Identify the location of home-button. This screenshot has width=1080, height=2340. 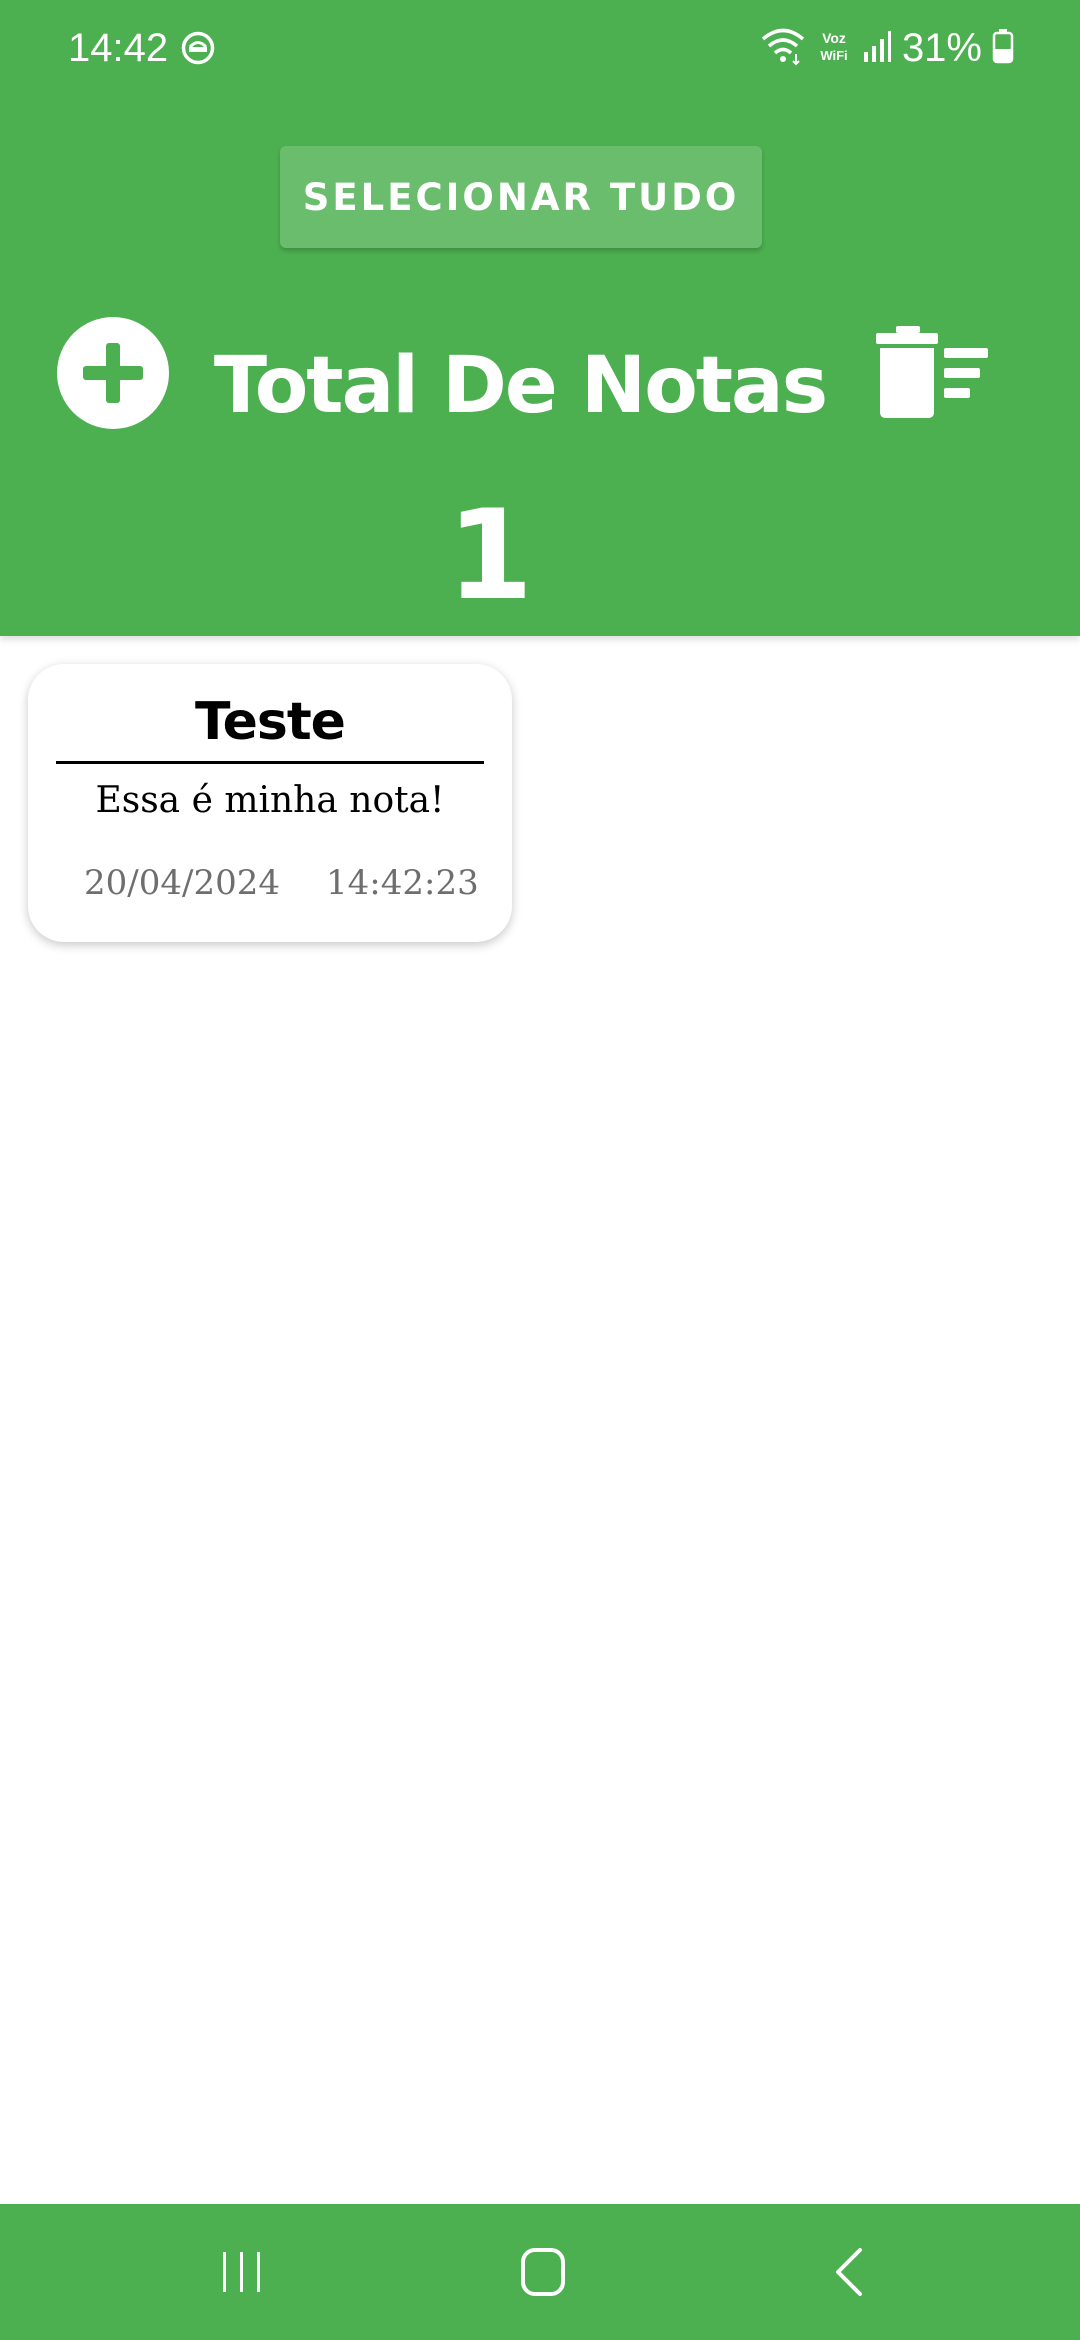
(543, 2272).